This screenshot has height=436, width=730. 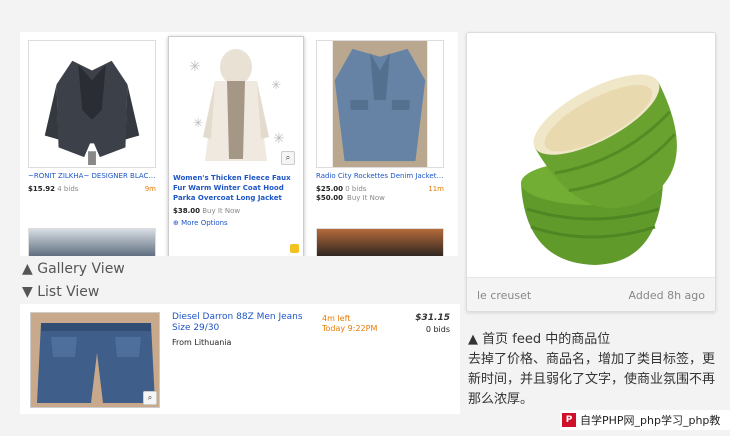 I want to click on plus-circle-icon: ⊕, so click(x=176, y=223).